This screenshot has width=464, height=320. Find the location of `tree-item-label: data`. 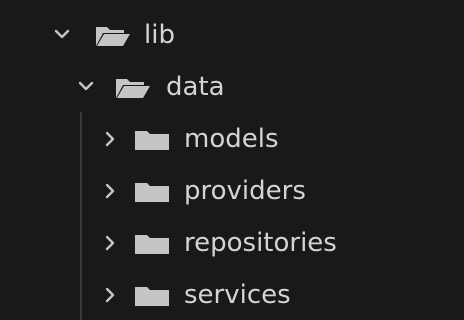

tree-item-label: data is located at coordinates (195, 87).